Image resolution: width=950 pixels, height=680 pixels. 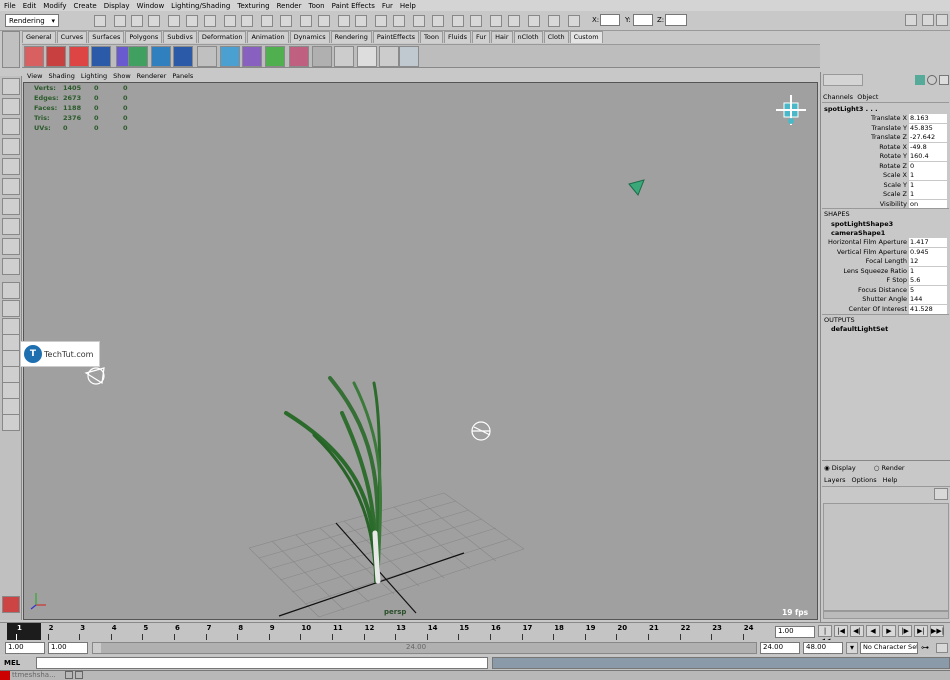 I want to click on viewport-menu-renderer: Renderer, so click(x=152, y=77).